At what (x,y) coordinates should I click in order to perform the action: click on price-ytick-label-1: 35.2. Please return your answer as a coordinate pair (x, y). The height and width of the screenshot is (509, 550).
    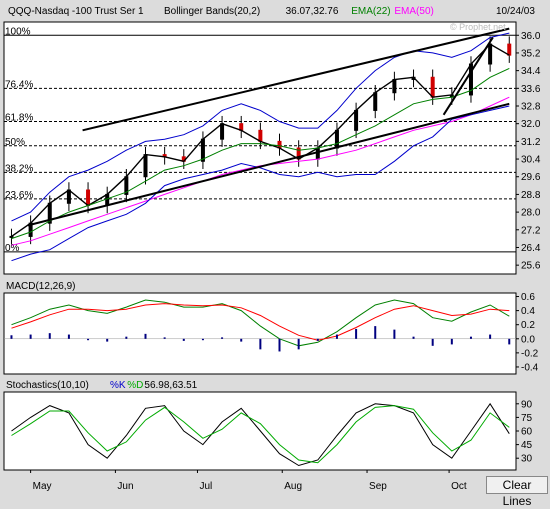
    Looking at the image, I should click on (531, 53).